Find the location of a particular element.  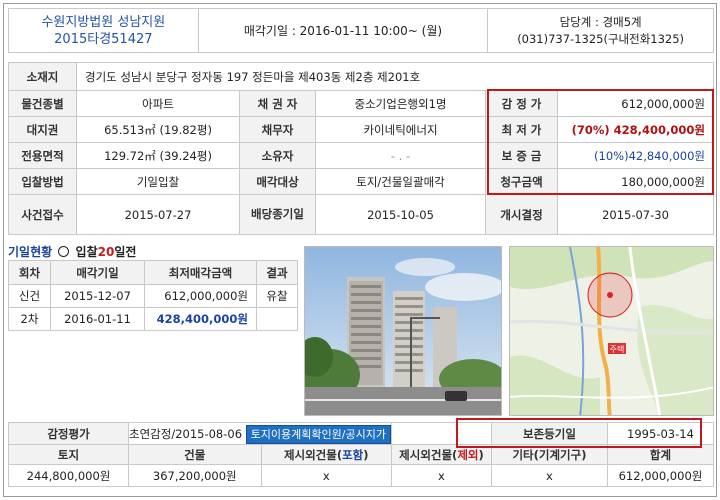

value-debtor: 카이네틱에너지 is located at coordinates (400, 129).